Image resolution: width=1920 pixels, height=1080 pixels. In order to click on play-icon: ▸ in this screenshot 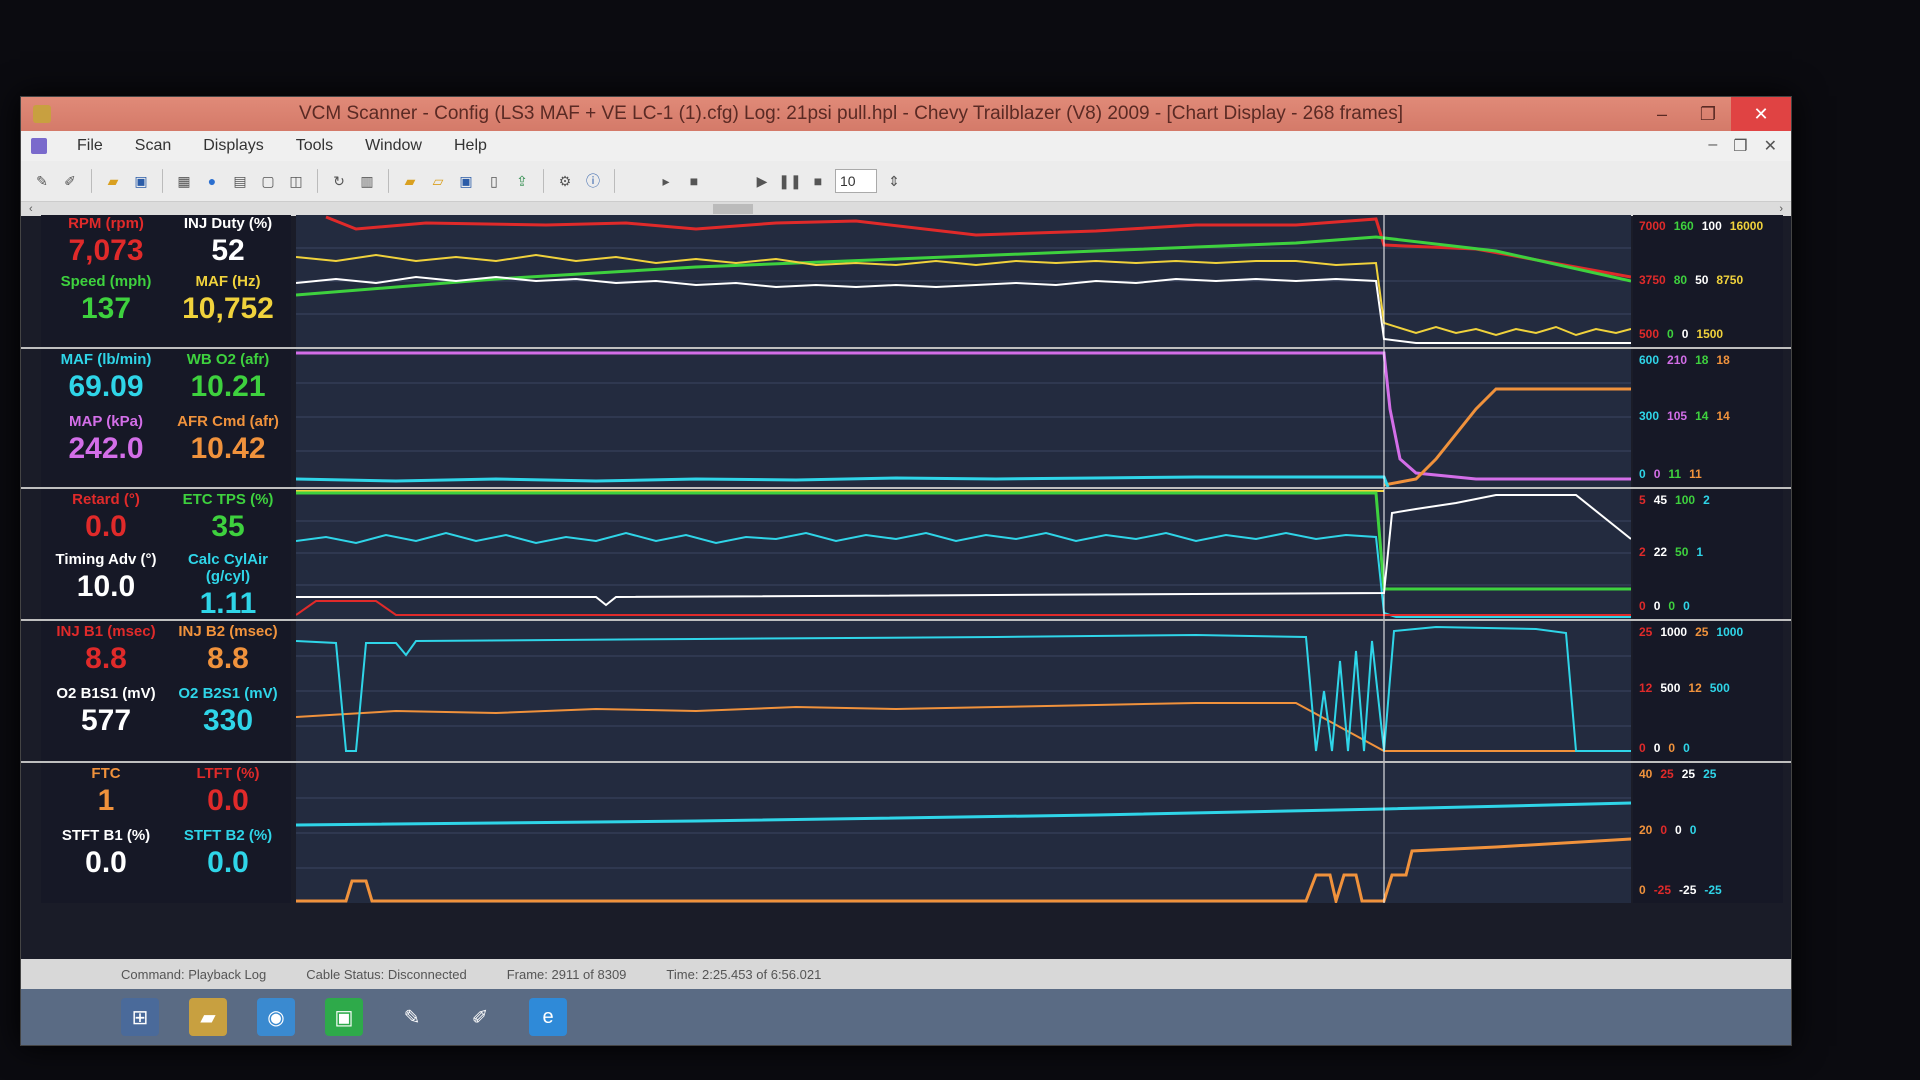, I will do `click(666, 181)`.